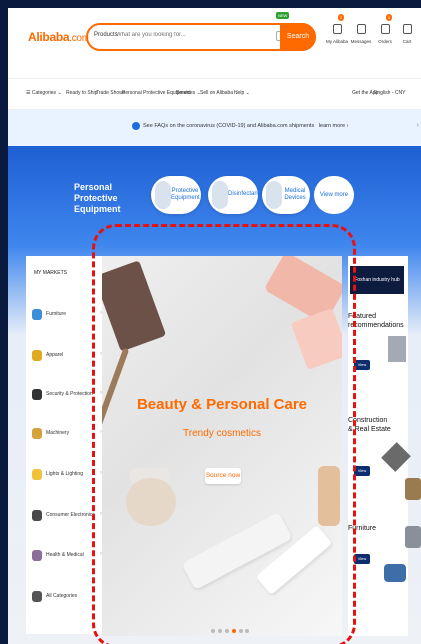 The image size is (421, 644). I want to click on cart-label: Cart, so click(407, 41).